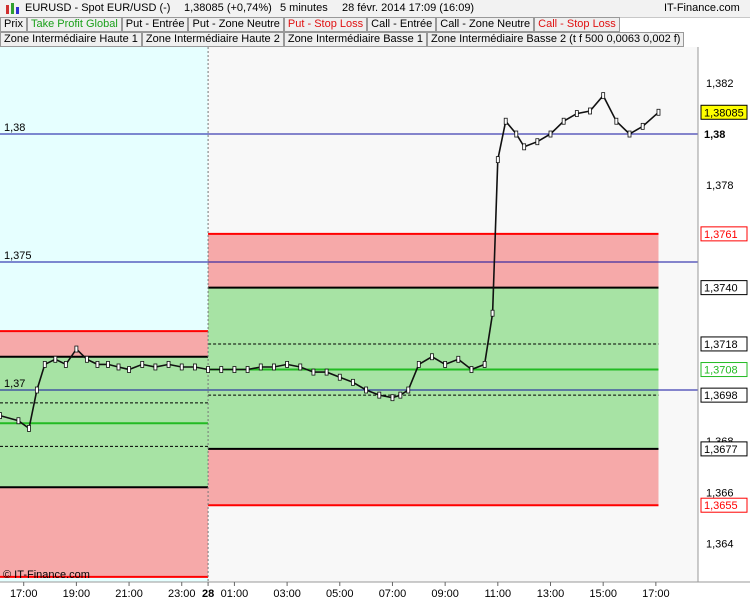 The width and height of the screenshot is (750, 600). Describe the element at coordinates (721, 371) in the screenshot. I see `level-label-5: 1,3708` at that location.